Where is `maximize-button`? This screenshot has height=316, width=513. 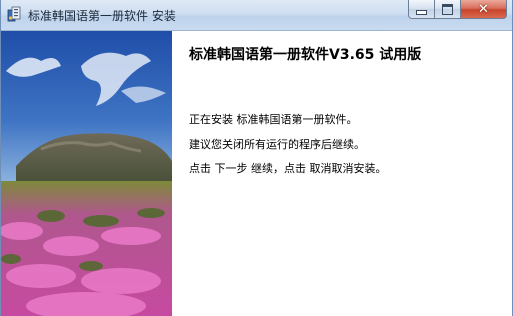 maximize-button is located at coordinates (448, 9).